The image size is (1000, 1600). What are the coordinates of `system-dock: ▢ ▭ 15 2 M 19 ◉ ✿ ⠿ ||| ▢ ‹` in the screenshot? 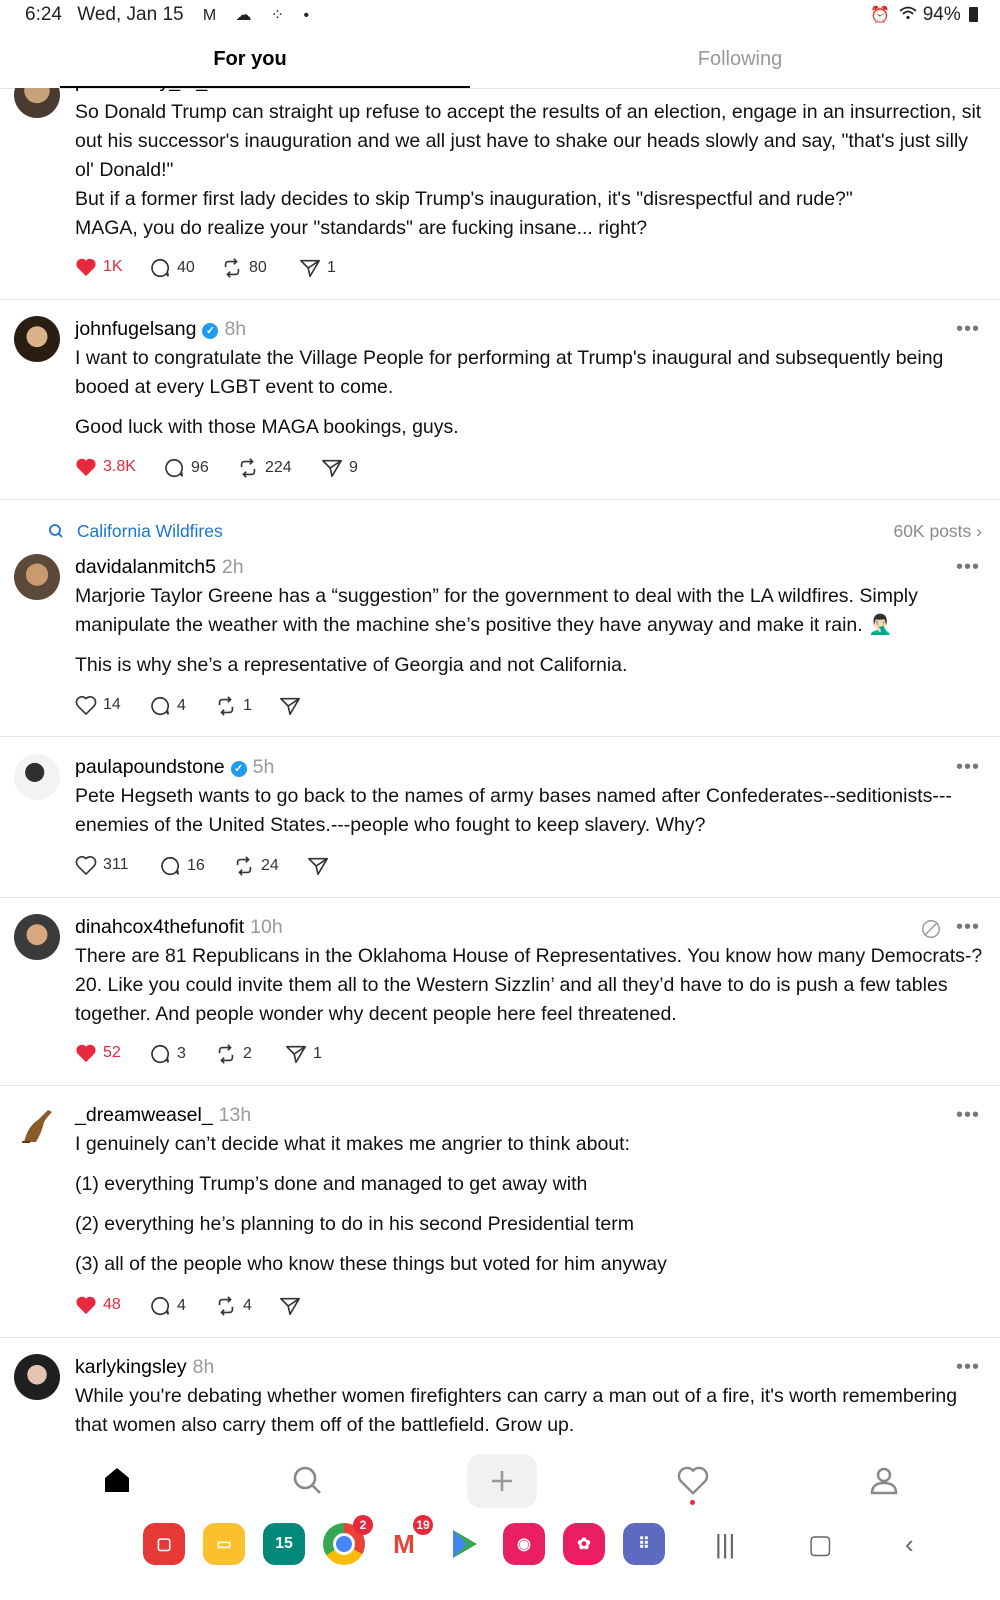 It's located at (500, 1557).